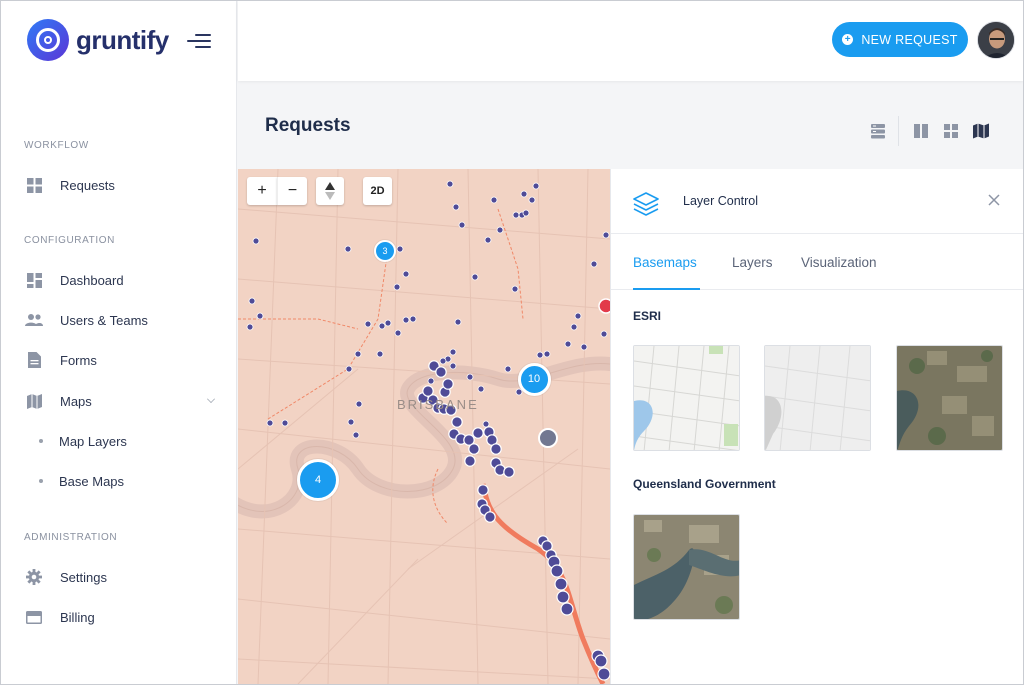 This screenshot has width=1024, height=685. What do you see at coordinates (604, 306) in the screenshot?
I see `request-marker-alert` at bounding box center [604, 306].